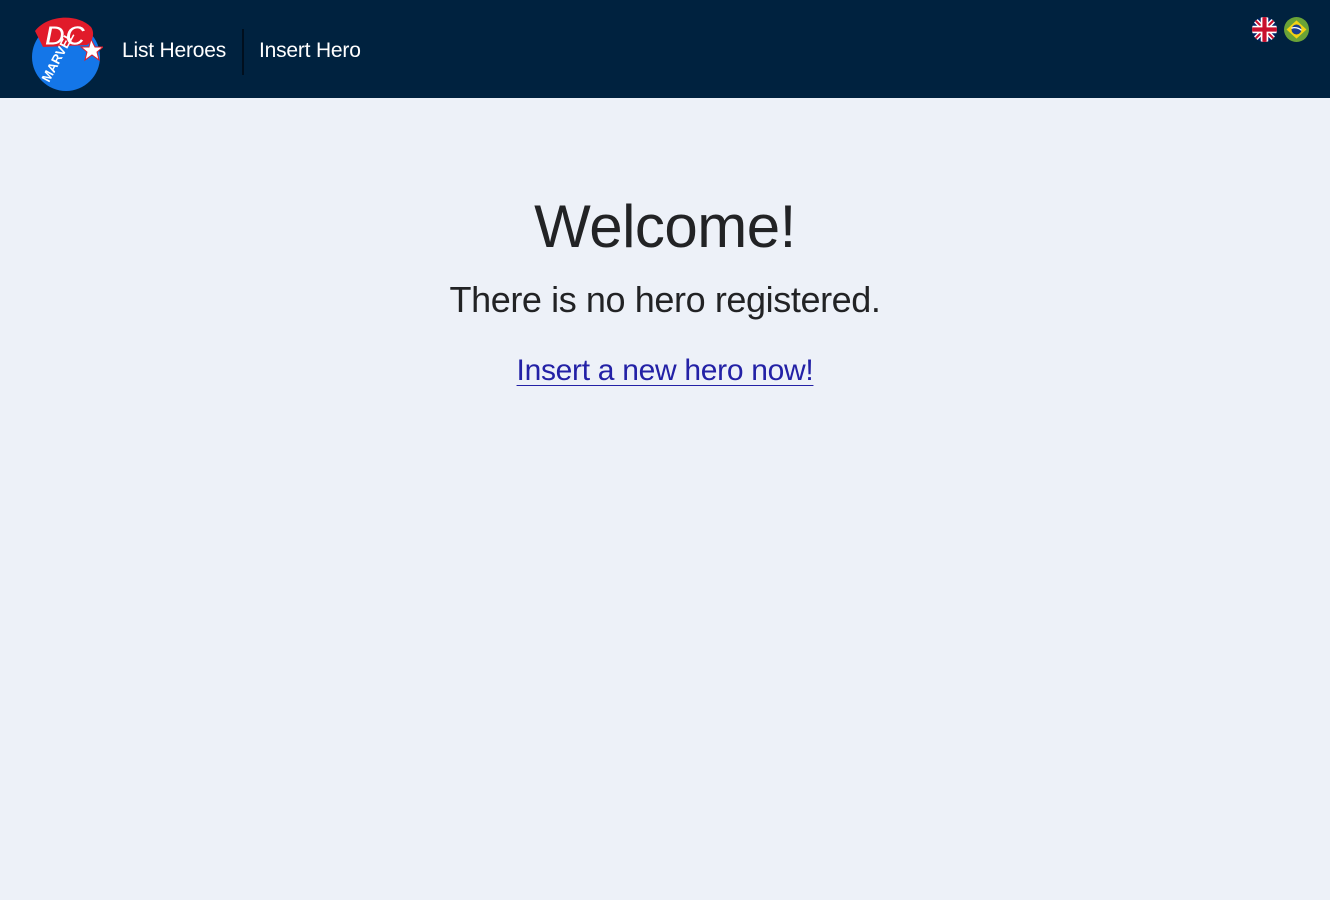  I want to click on uk-flag-icon, so click(1264, 29).